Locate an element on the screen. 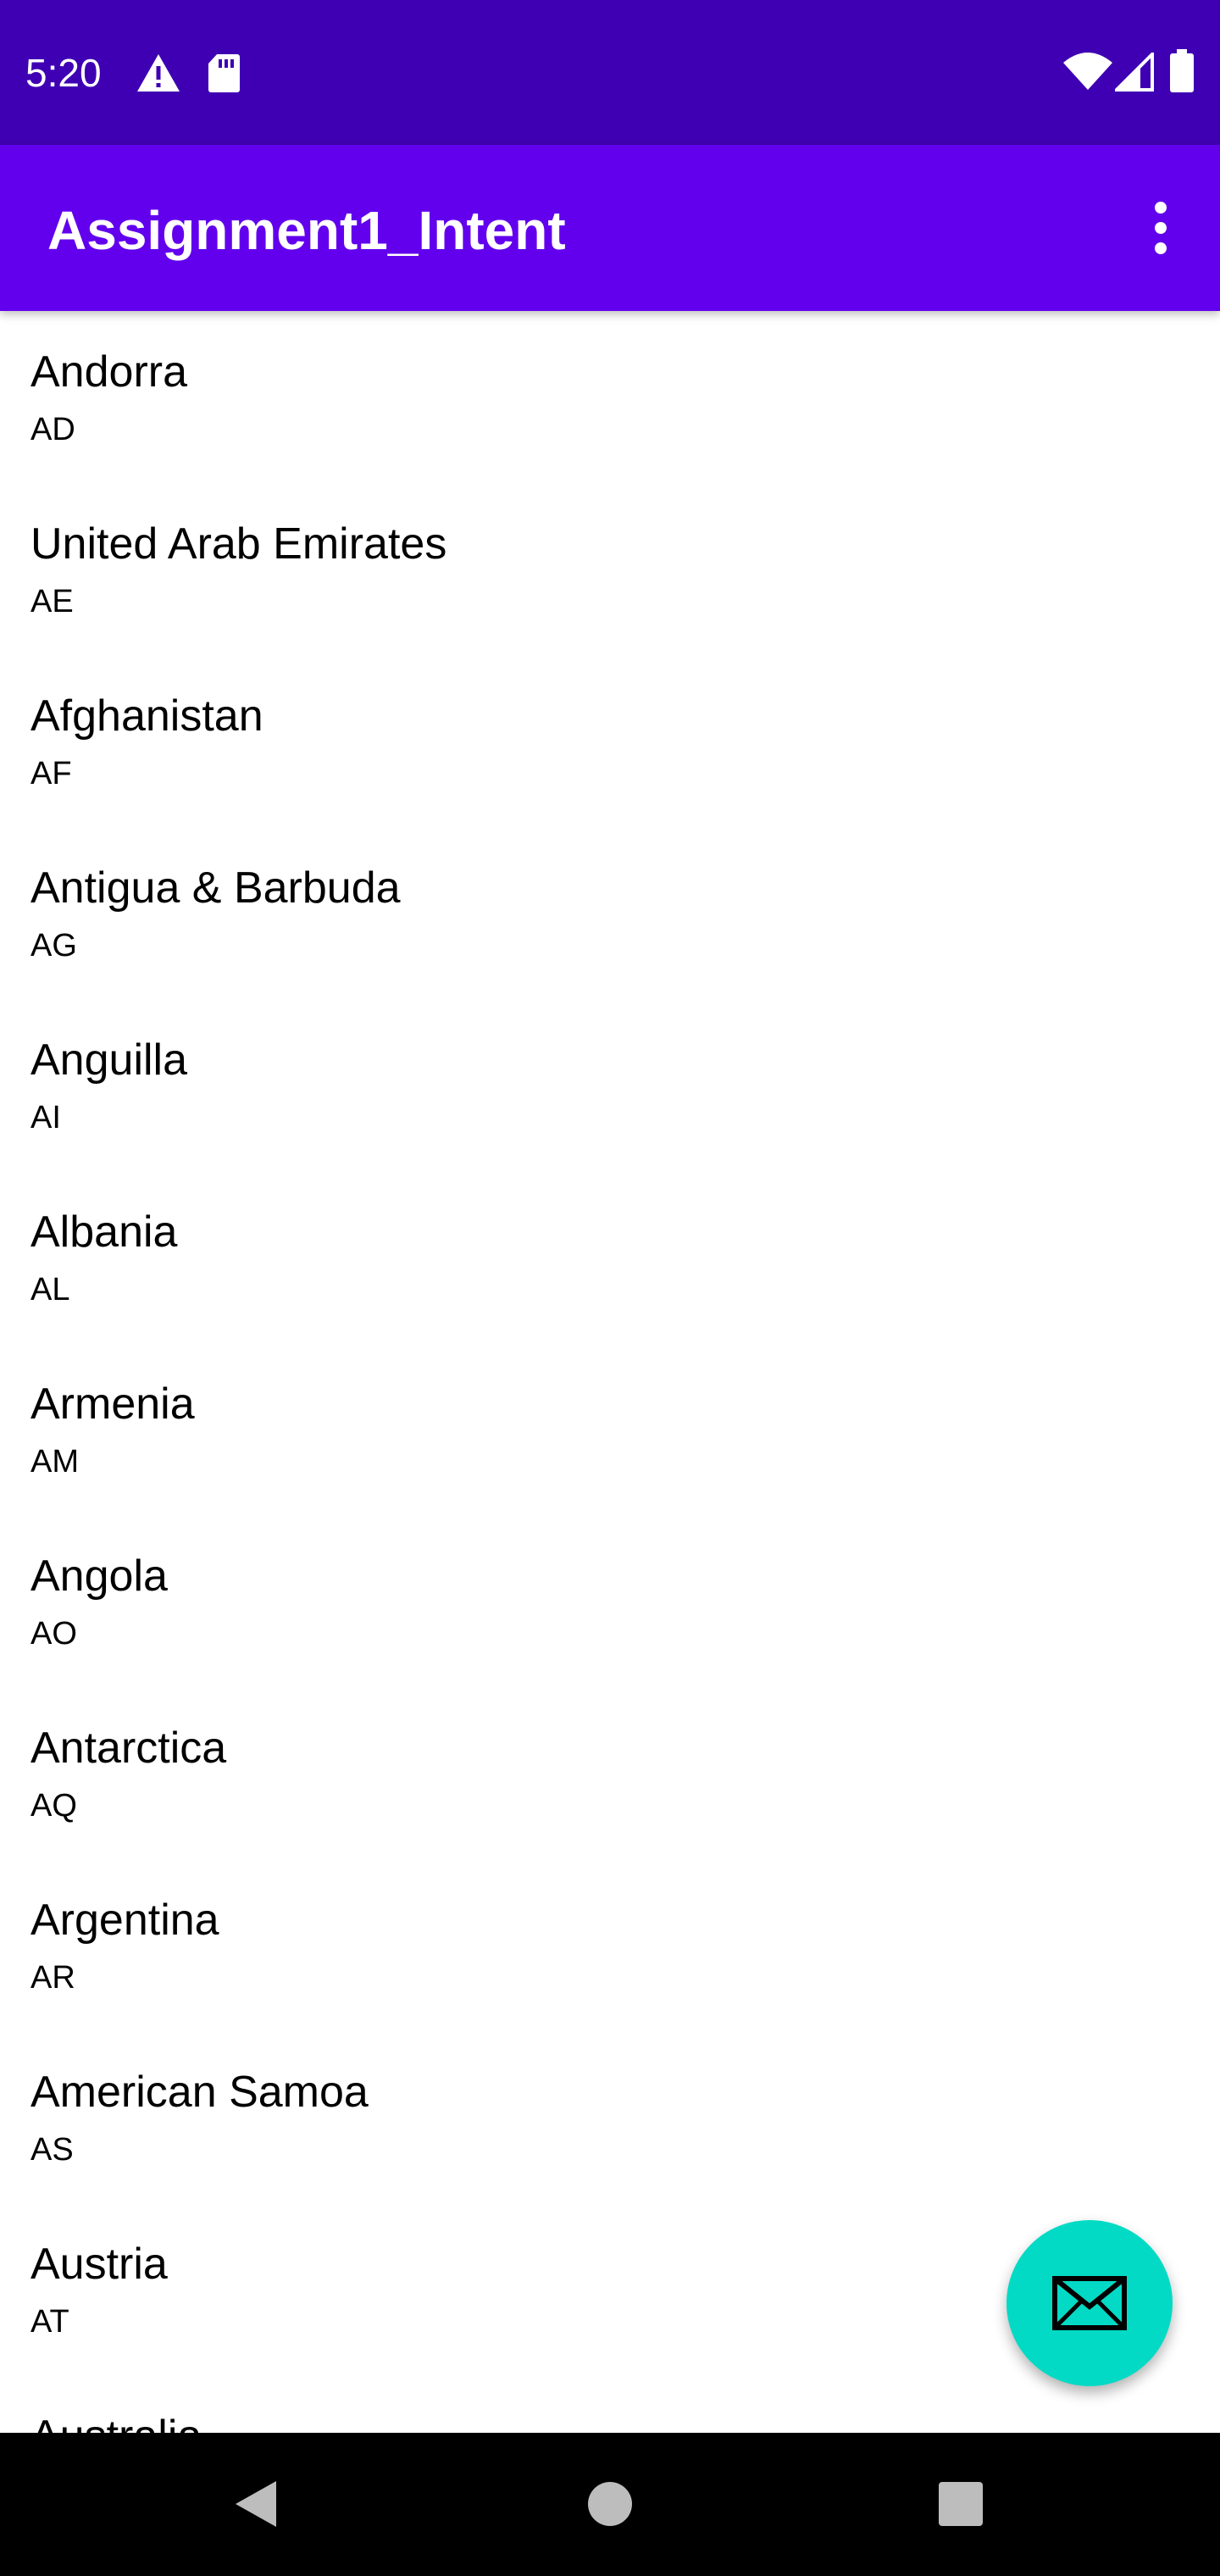  home-icon is located at coordinates (610, 2504).